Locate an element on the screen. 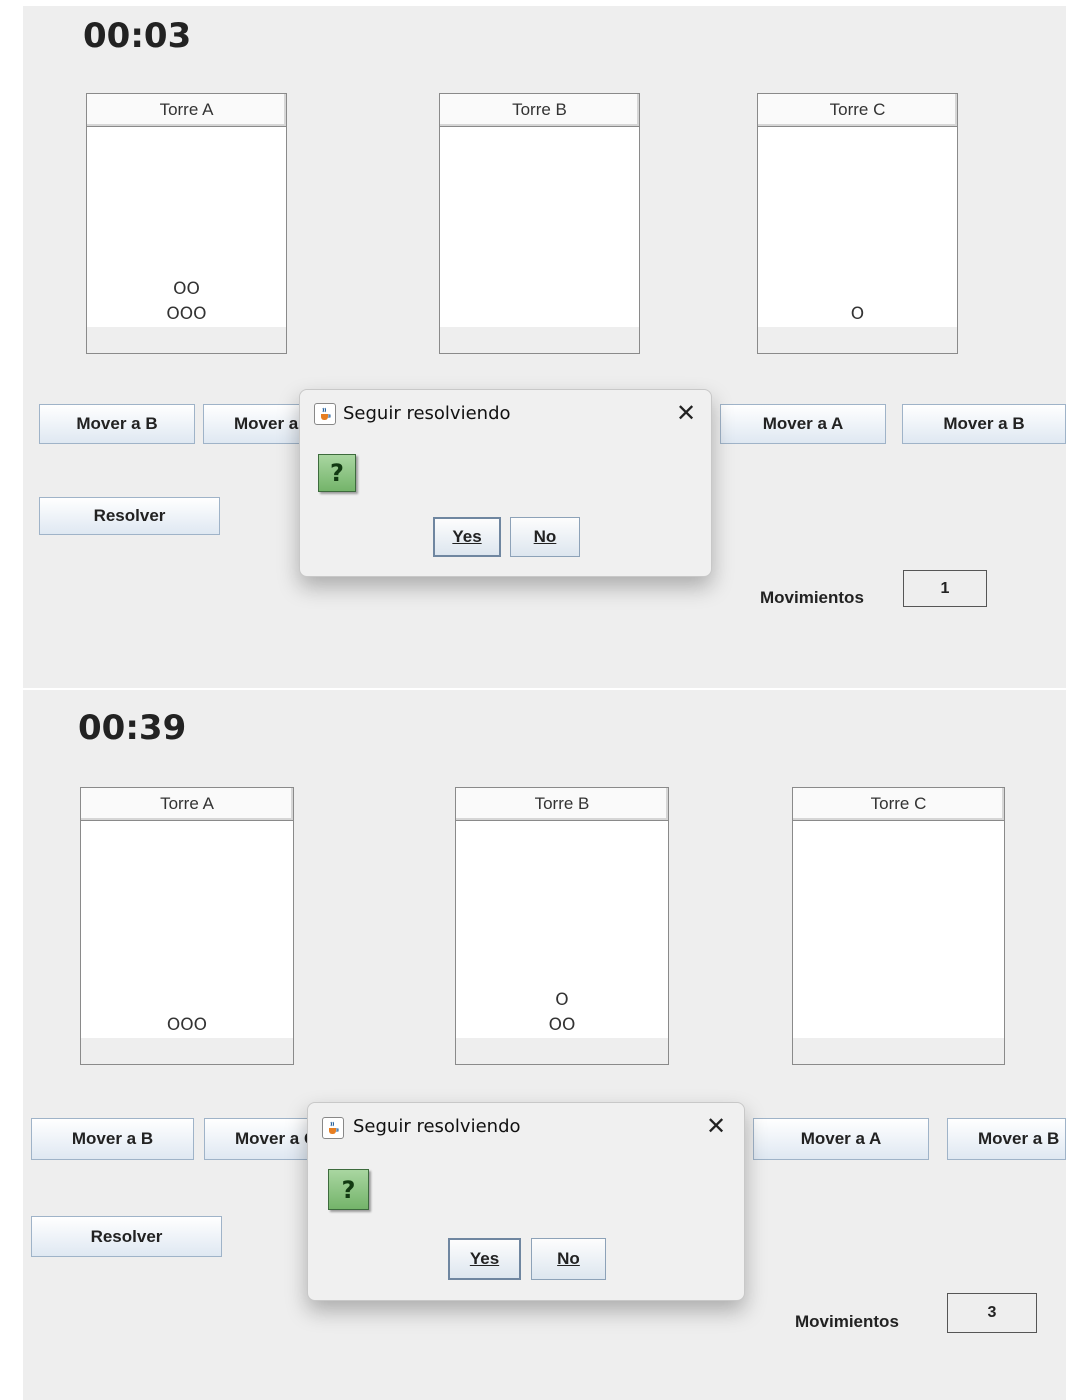 The height and width of the screenshot is (1400, 1066). tower-c-disk-list: O is located at coordinates (857, 227).